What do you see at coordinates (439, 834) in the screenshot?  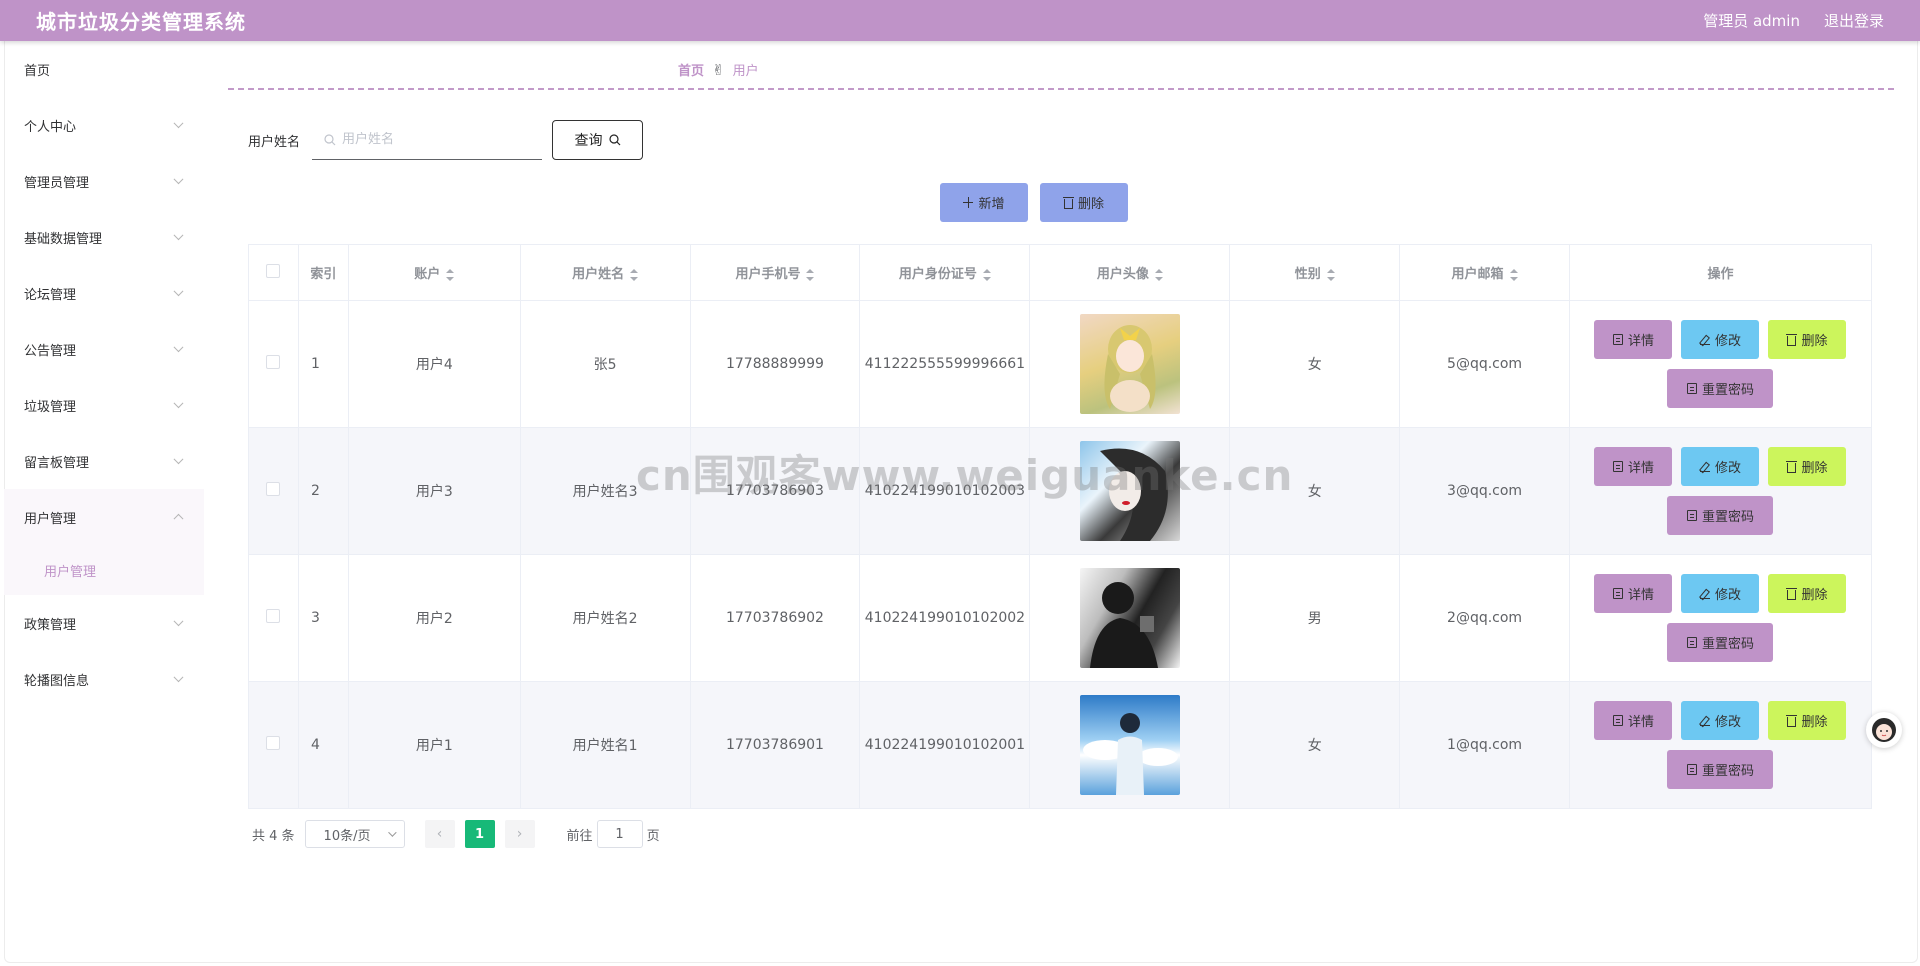 I see `prev-page-button: ‹` at bounding box center [439, 834].